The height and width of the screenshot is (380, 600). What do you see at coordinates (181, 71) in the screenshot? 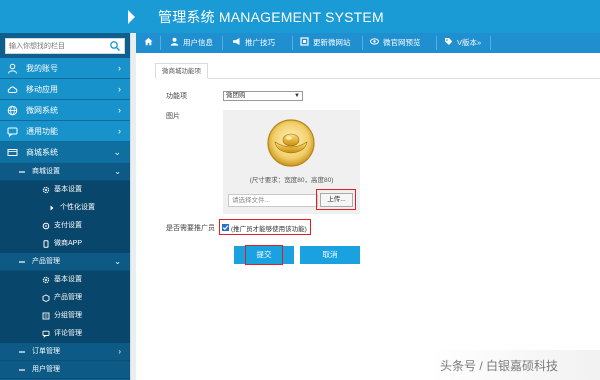
I see `tab-mall-function: 微商城功能项` at bounding box center [181, 71].